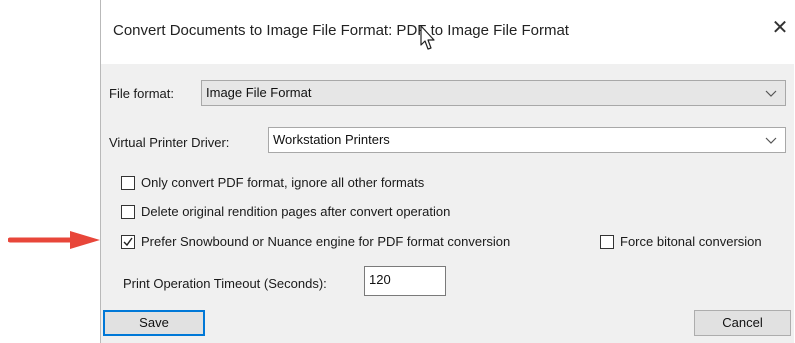 The height and width of the screenshot is (343, 795). I want to click on timeout-label: Print Operation Timeout (Seconds):, so click(225, 283).